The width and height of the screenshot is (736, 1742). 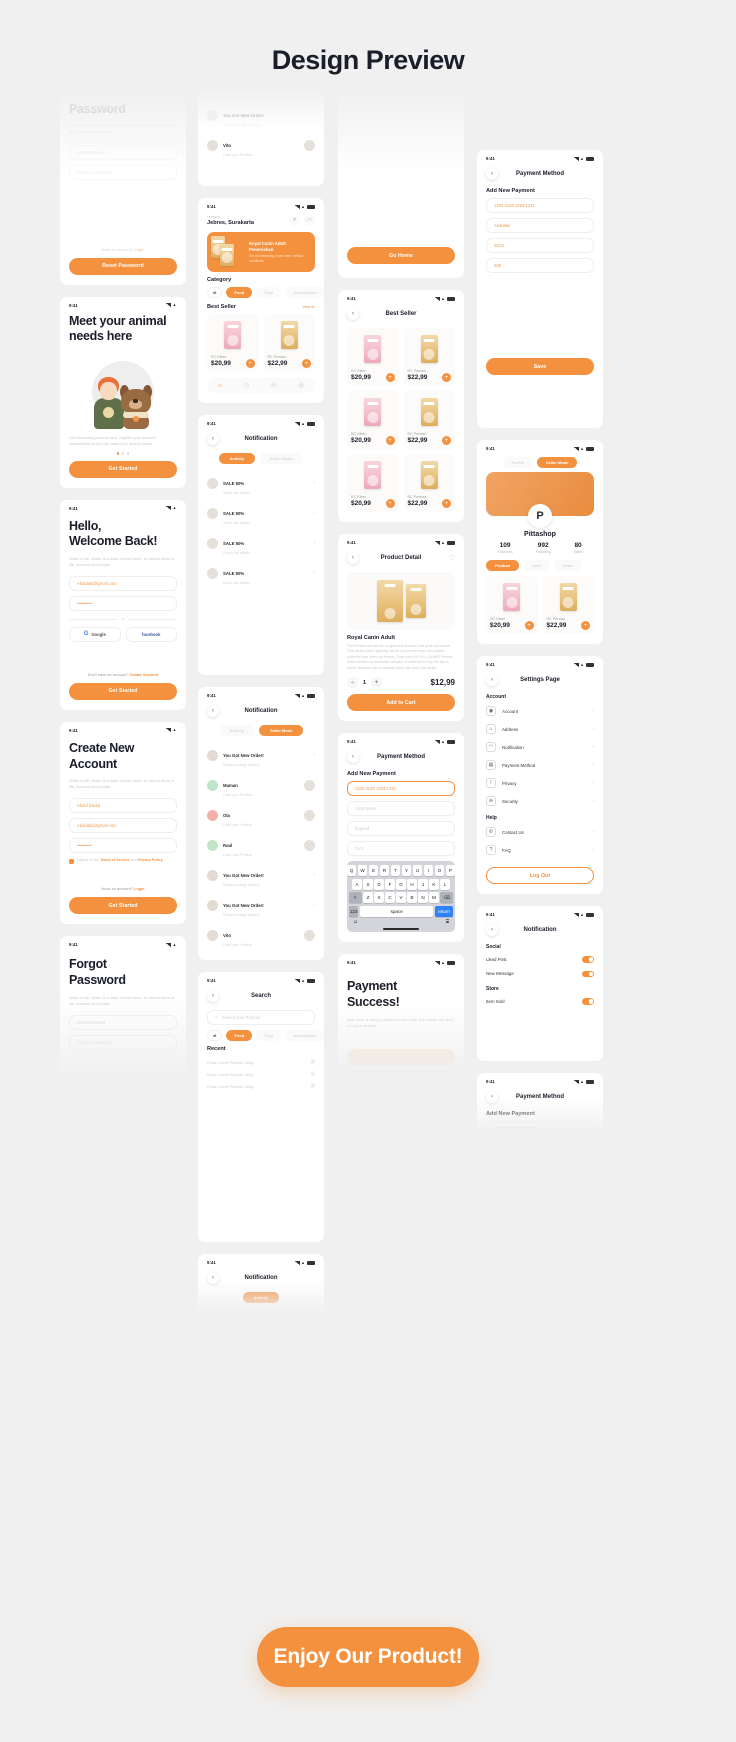 I want to click on card-cvv-input: CVV, so click(x=401, y=849).